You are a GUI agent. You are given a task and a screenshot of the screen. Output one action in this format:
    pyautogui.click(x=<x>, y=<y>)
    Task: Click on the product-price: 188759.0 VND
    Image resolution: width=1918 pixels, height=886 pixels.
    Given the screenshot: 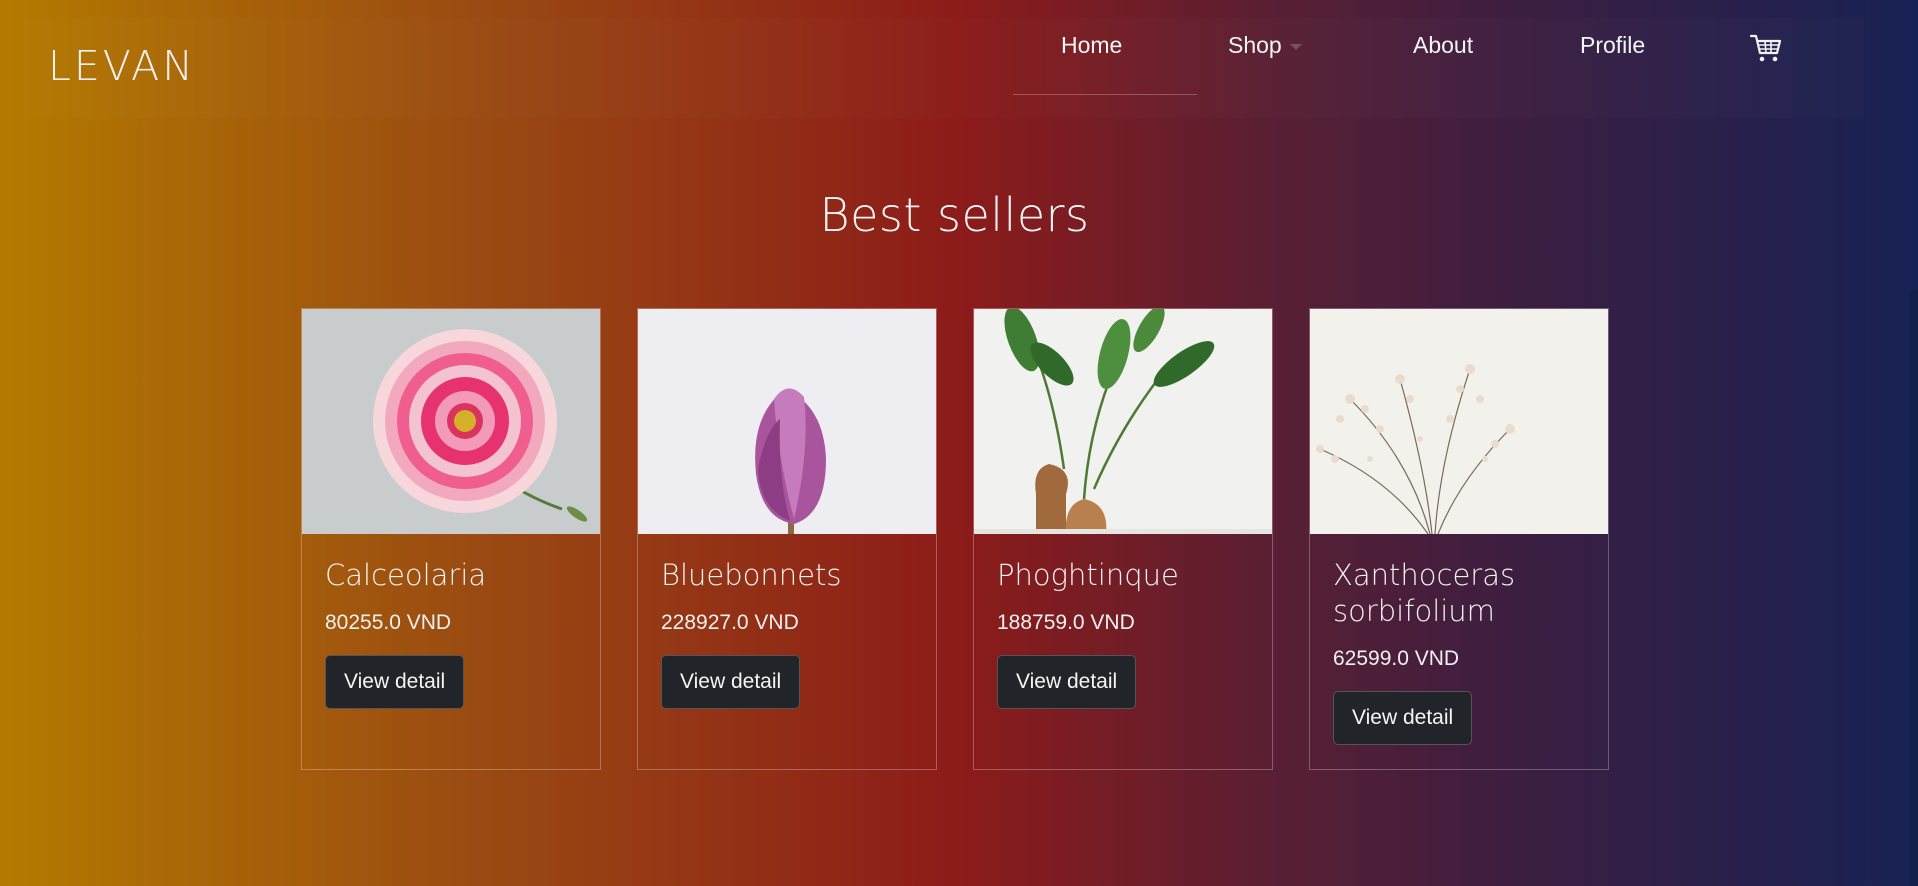 What is the action you would take?
    pyautogui.click(x=1066, y=622)
    